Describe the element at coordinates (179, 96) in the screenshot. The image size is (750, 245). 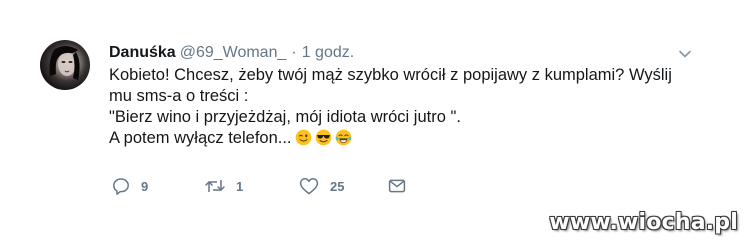
I see `tweet-text-line: mu sms-a o treści :` at that location.